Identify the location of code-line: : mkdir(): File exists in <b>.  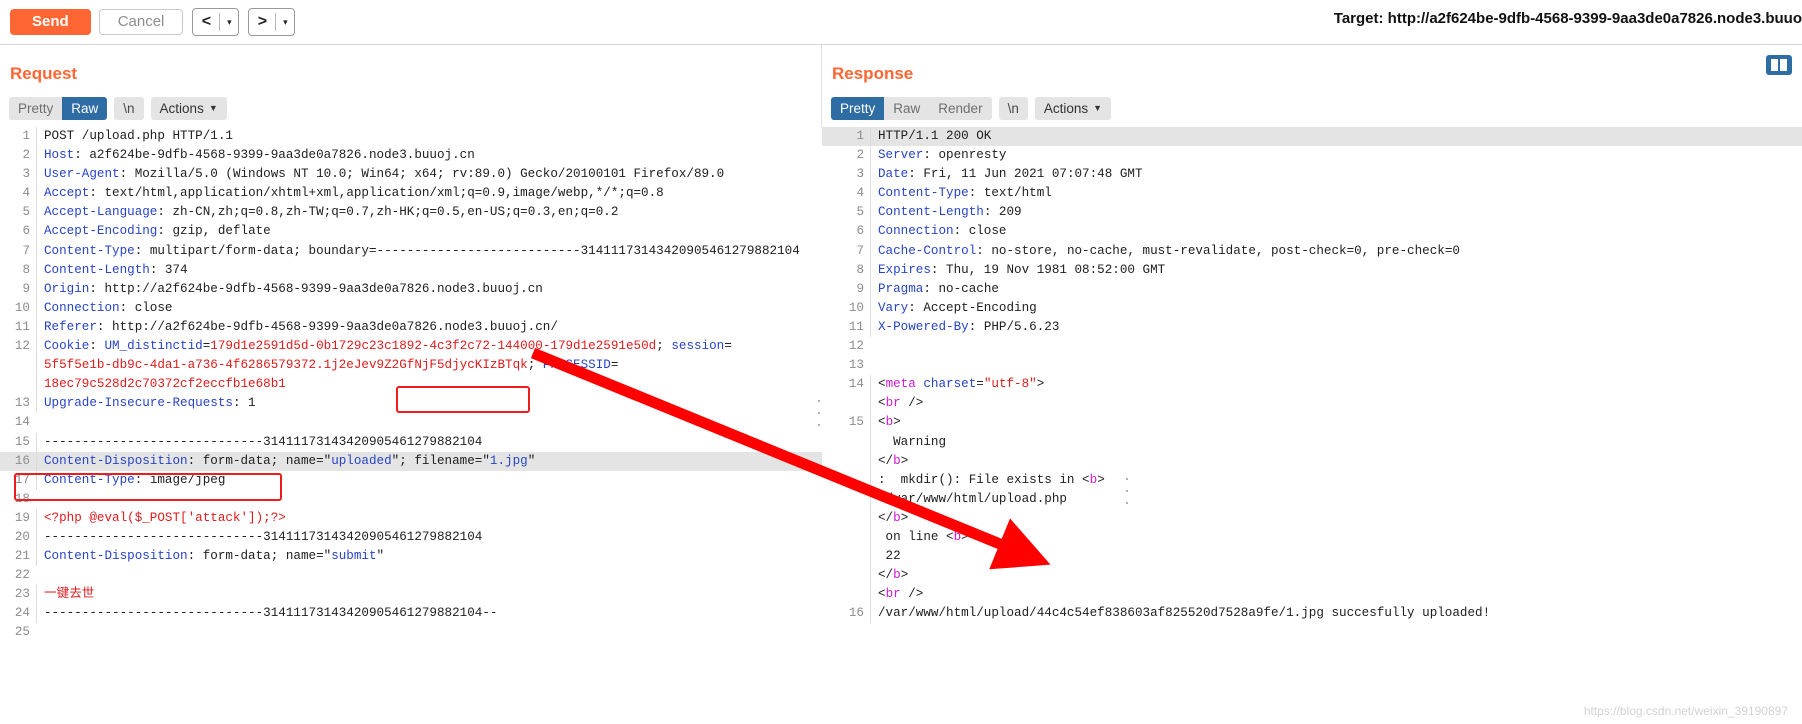
(1312, 480).